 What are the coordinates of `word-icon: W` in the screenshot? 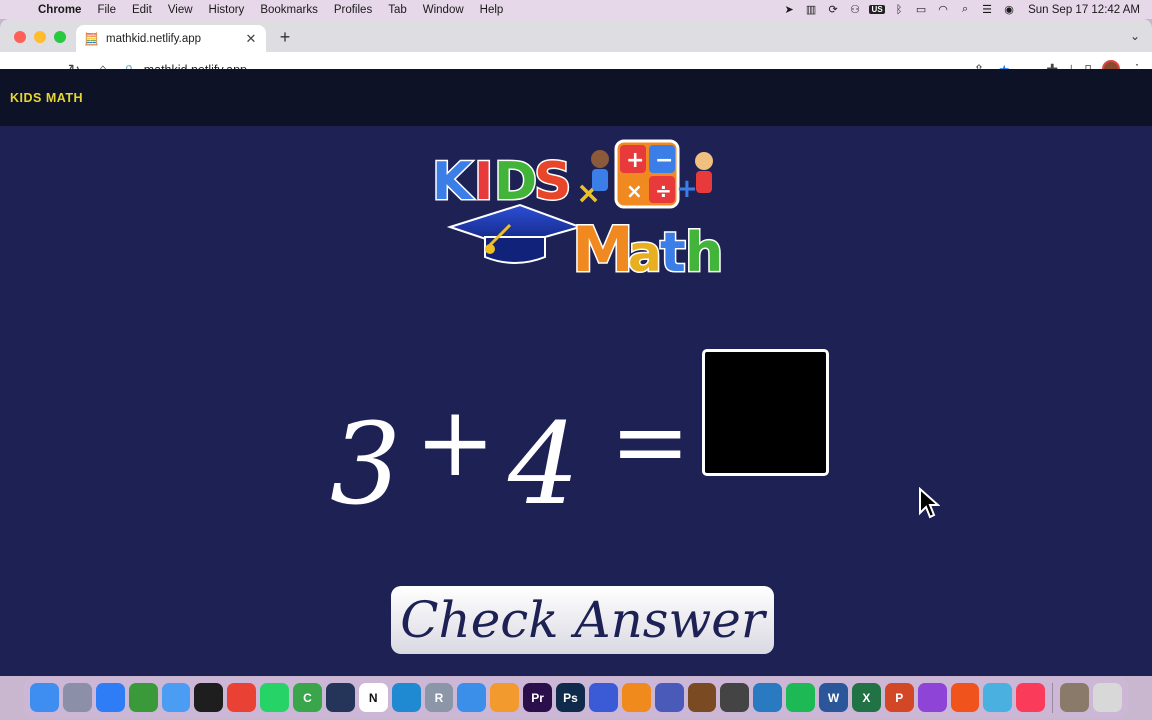 It's located at (833, 697).